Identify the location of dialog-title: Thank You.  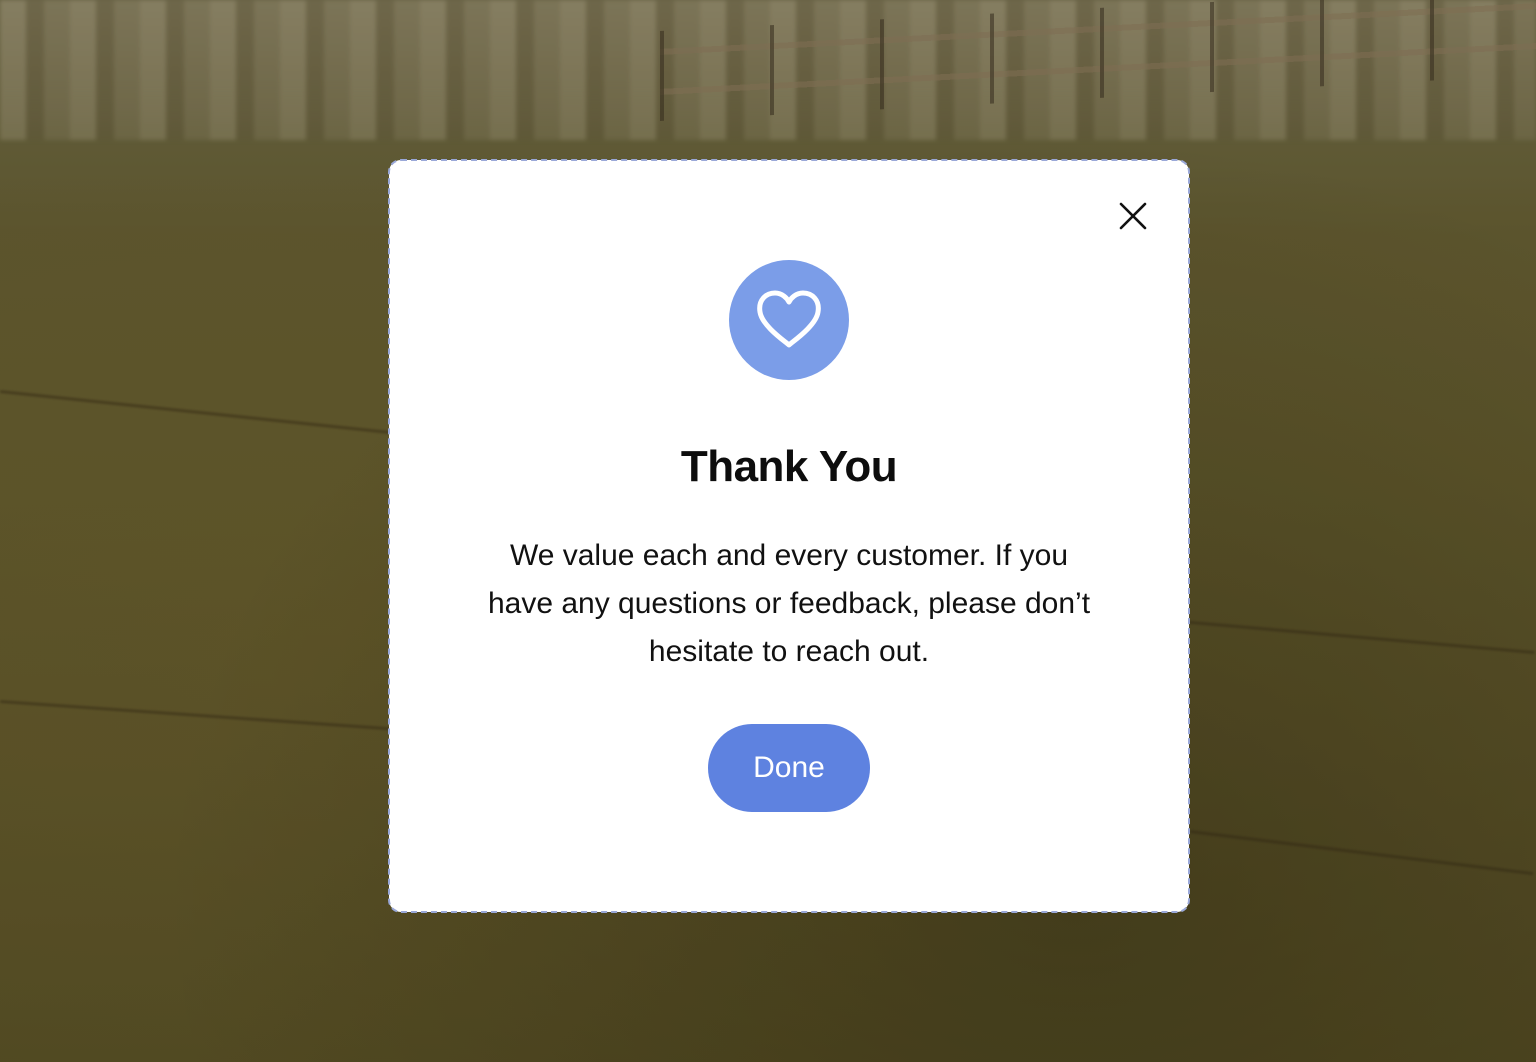
(789, 466).